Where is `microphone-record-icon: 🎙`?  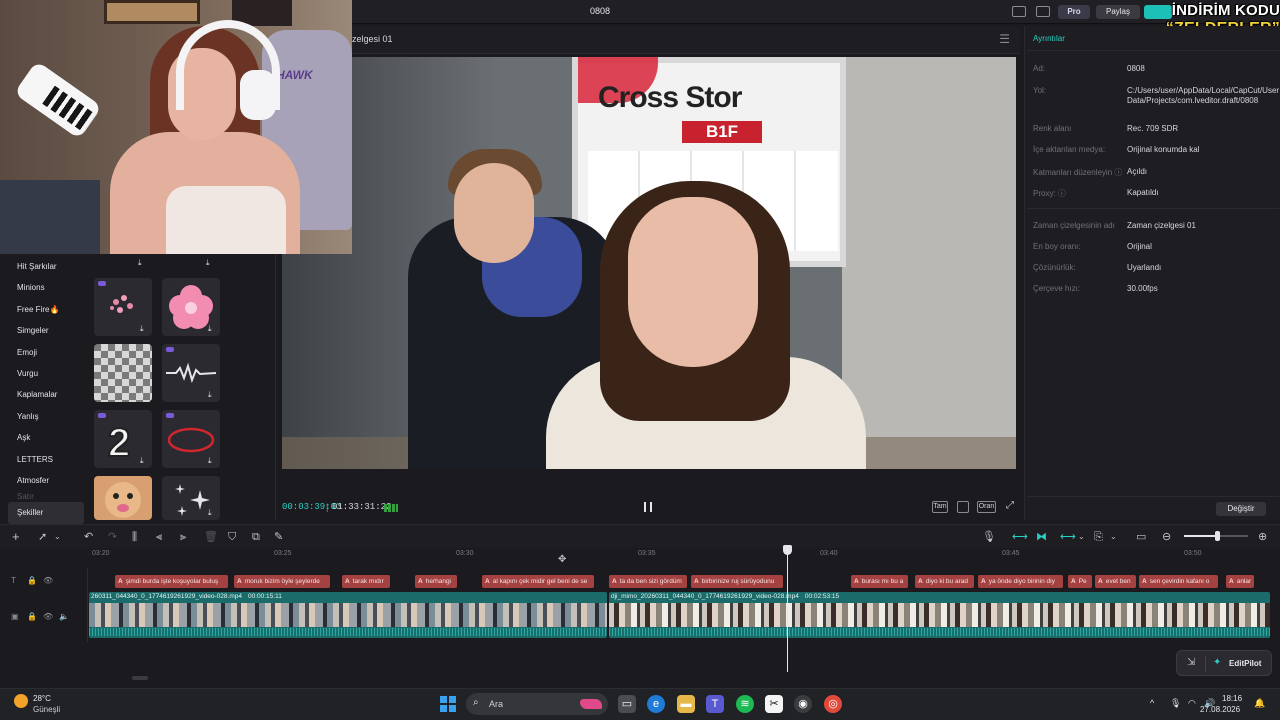 microphone-record-icon: 🎙 is located at coordinates (989, 537).